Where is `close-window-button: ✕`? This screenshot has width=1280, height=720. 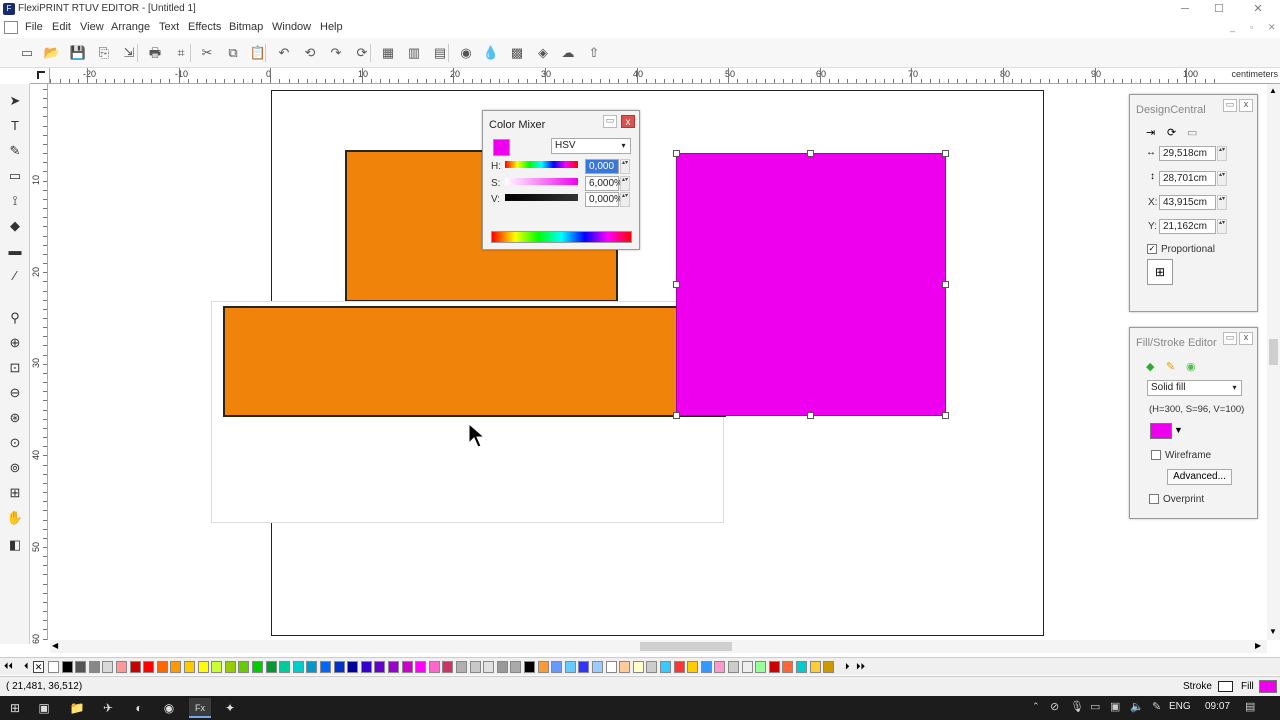 close-window-button: ✕ is located at coordinates (1258, 9).